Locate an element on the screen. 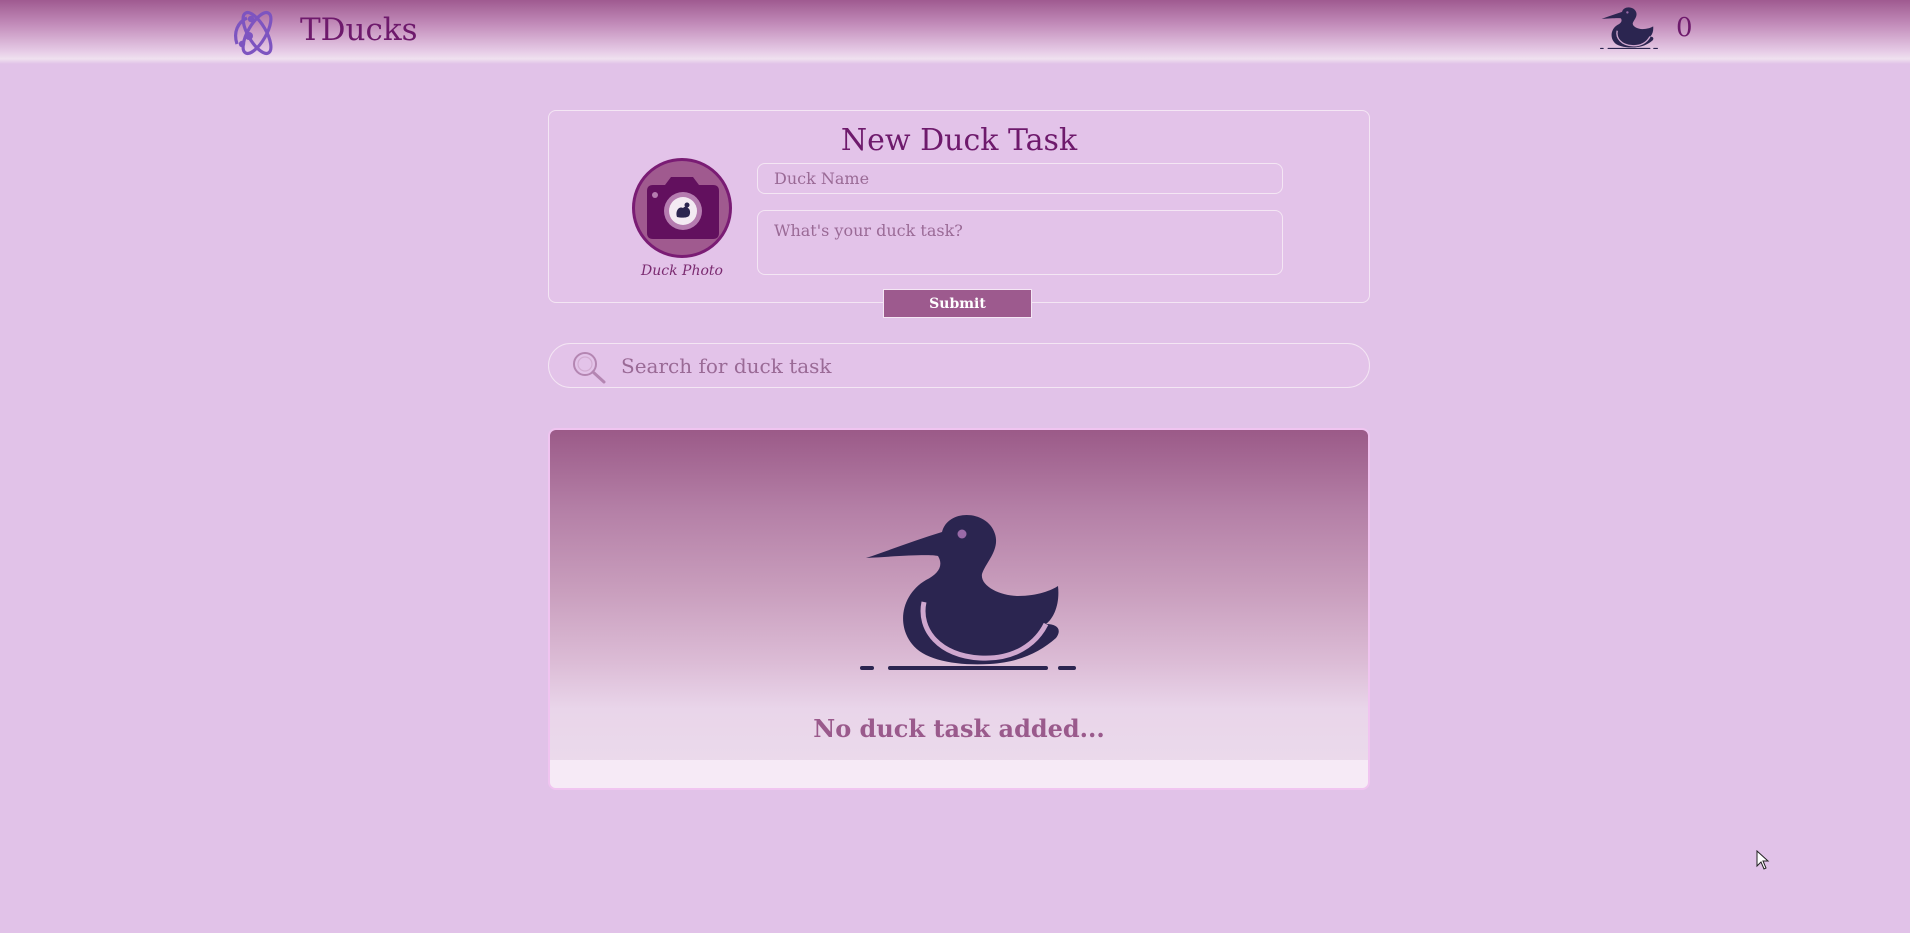 This screenshot has width=1910, height=933. search-bar is located at coordinates (959, 365).